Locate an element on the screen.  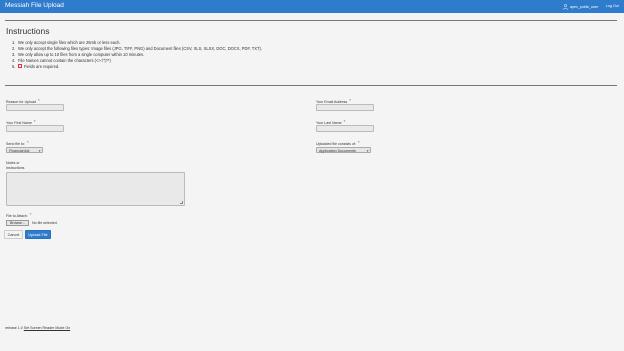
last-name-input is located at coordinates (345, 128).